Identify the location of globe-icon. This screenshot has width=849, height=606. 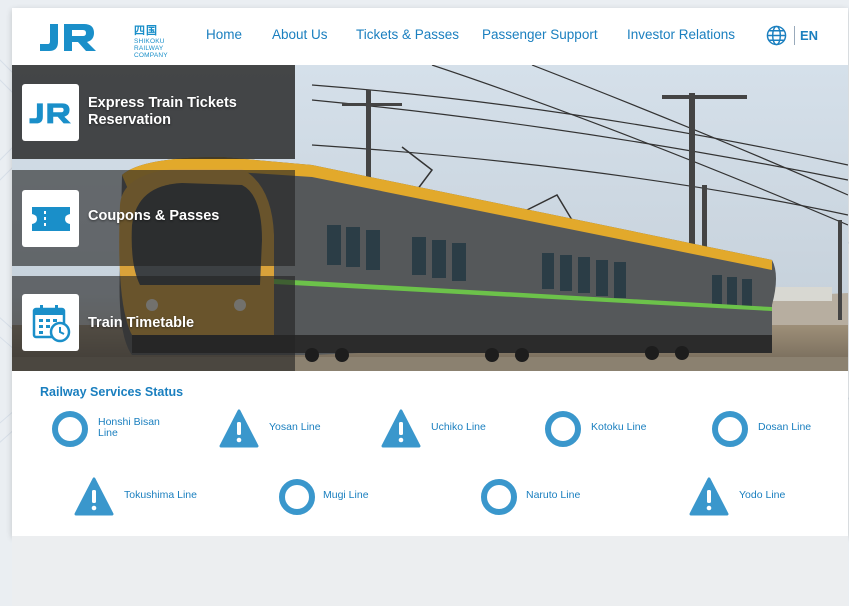
(776, 35).